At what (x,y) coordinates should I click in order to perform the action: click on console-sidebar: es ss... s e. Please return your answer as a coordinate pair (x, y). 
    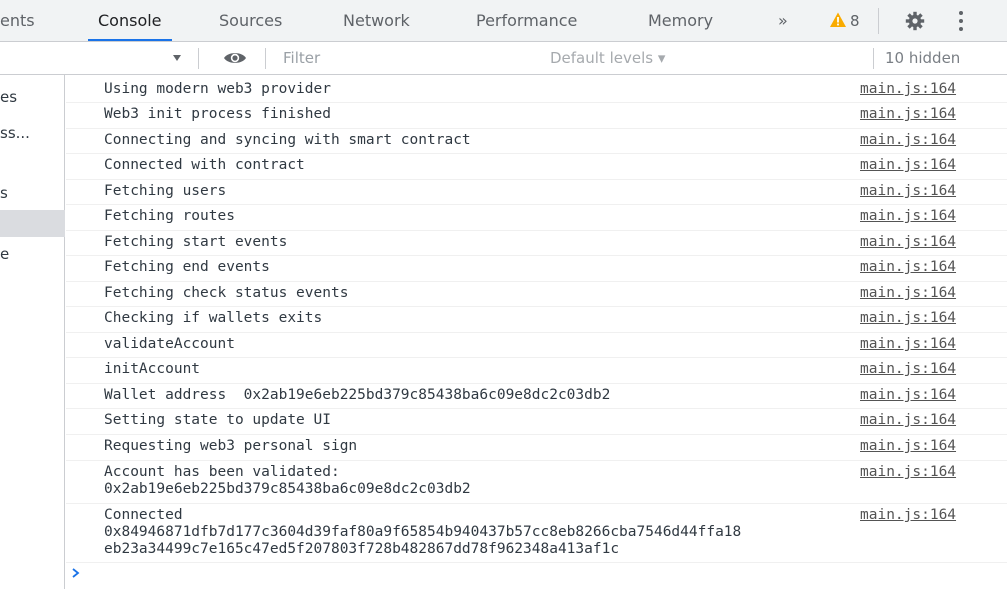
    Looking at the image, I should click on (32, 332).